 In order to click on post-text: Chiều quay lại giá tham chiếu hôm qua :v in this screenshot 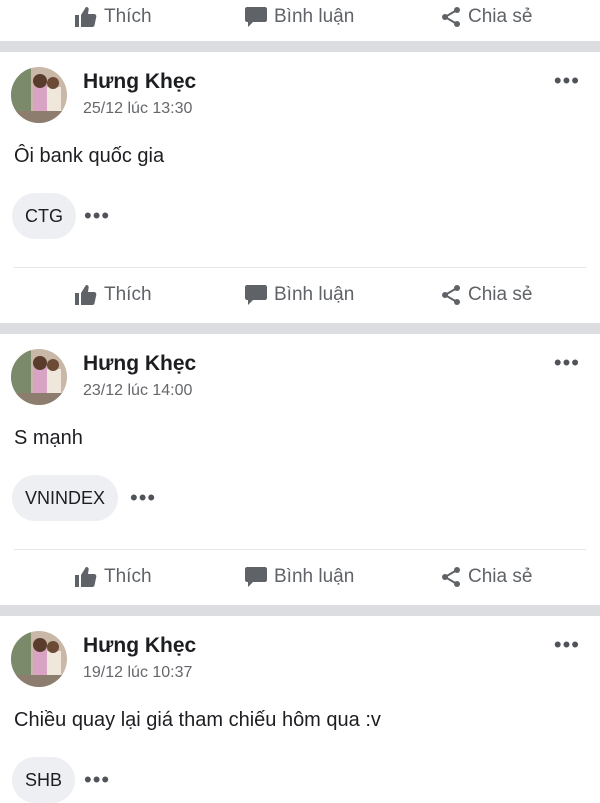, I will do `click(197, 720)`.